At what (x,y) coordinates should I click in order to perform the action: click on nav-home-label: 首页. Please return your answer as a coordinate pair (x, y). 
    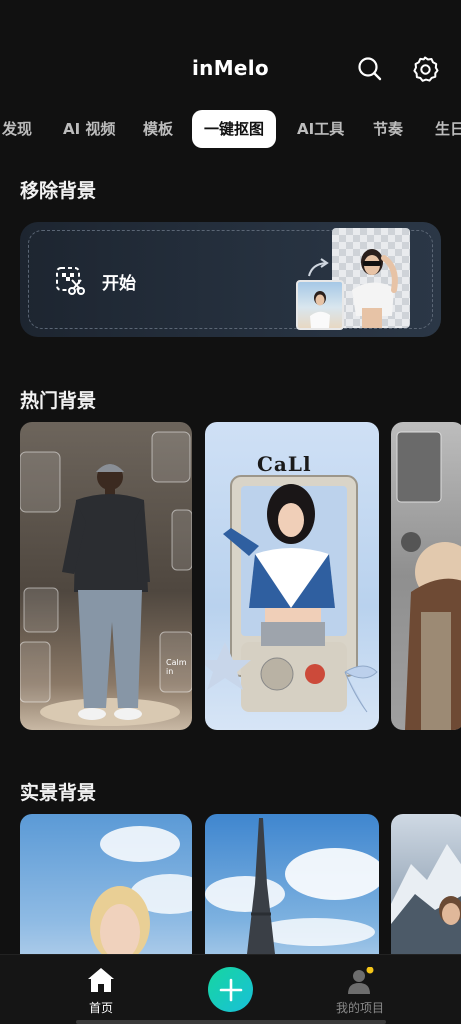
    Looking at the image, I should click on (100, 1008).